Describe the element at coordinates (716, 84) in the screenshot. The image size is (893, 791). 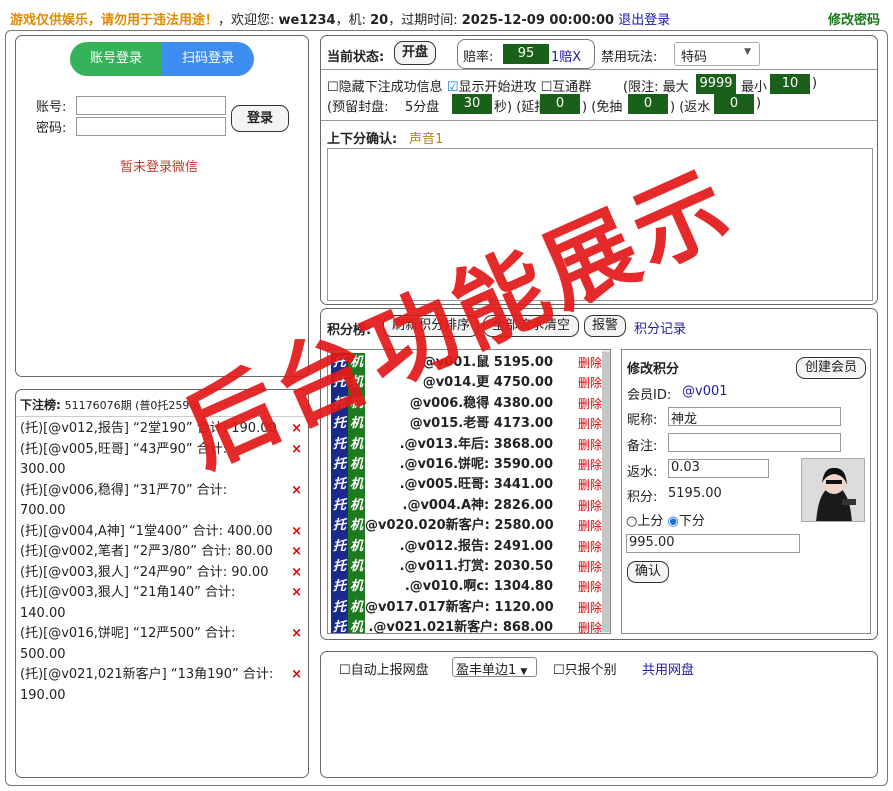
I see `limit-max-input: 9999` at that location.